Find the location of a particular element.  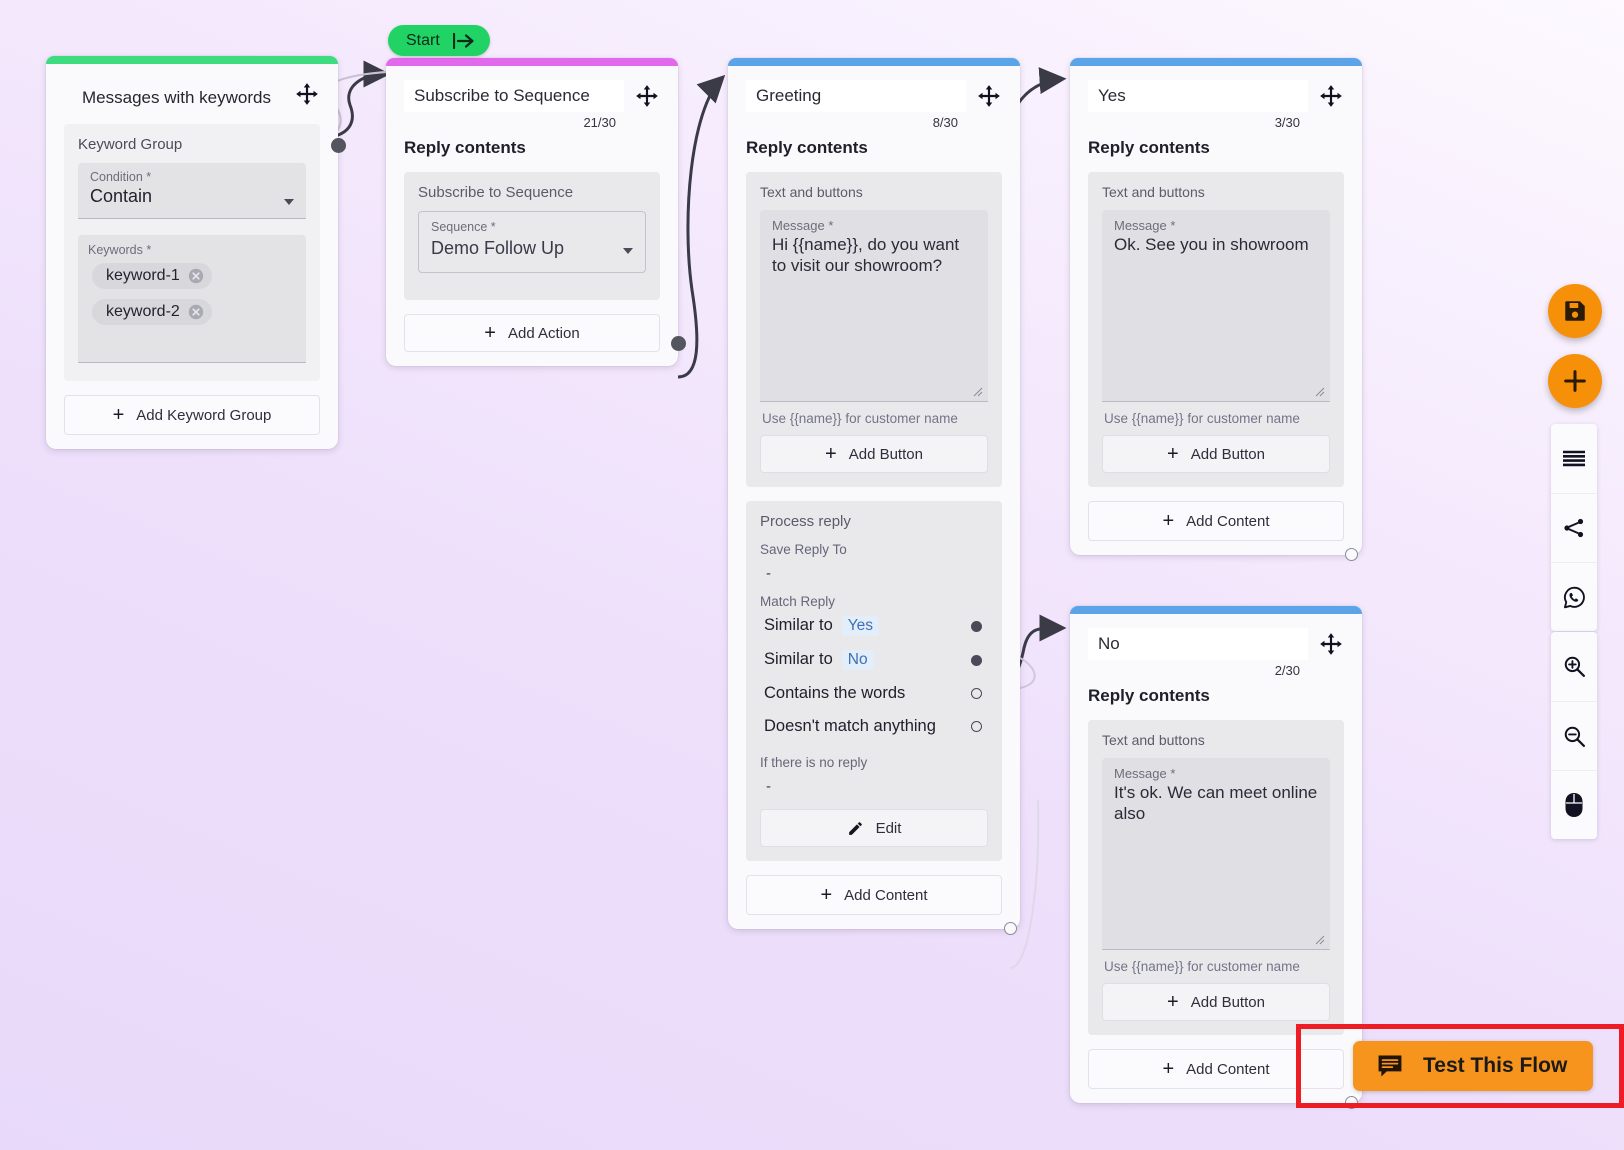

pencil-icon is located at coordinates (855, 828).